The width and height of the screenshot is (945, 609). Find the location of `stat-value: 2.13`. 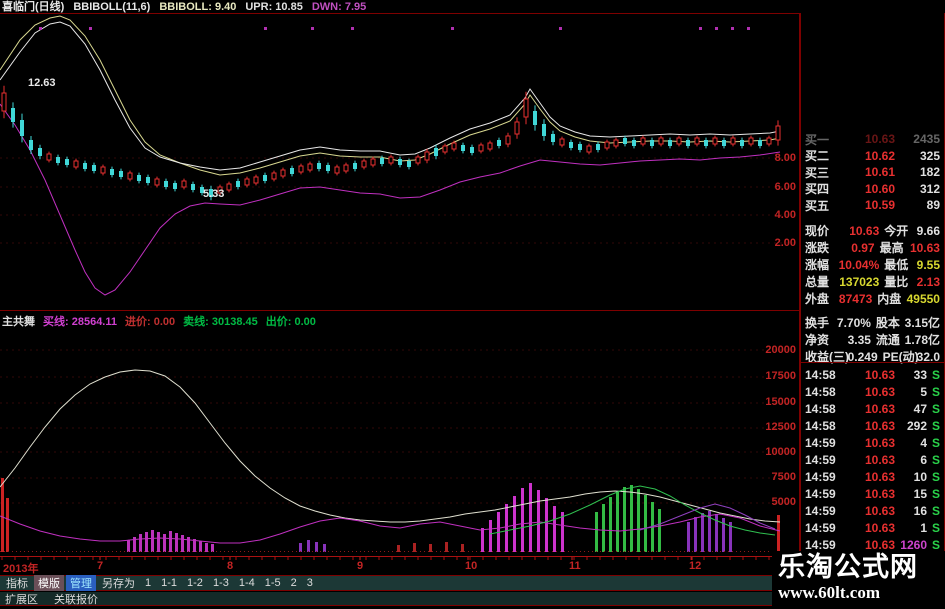

stat-value: 2.13 is located at coordinates (928, 281).